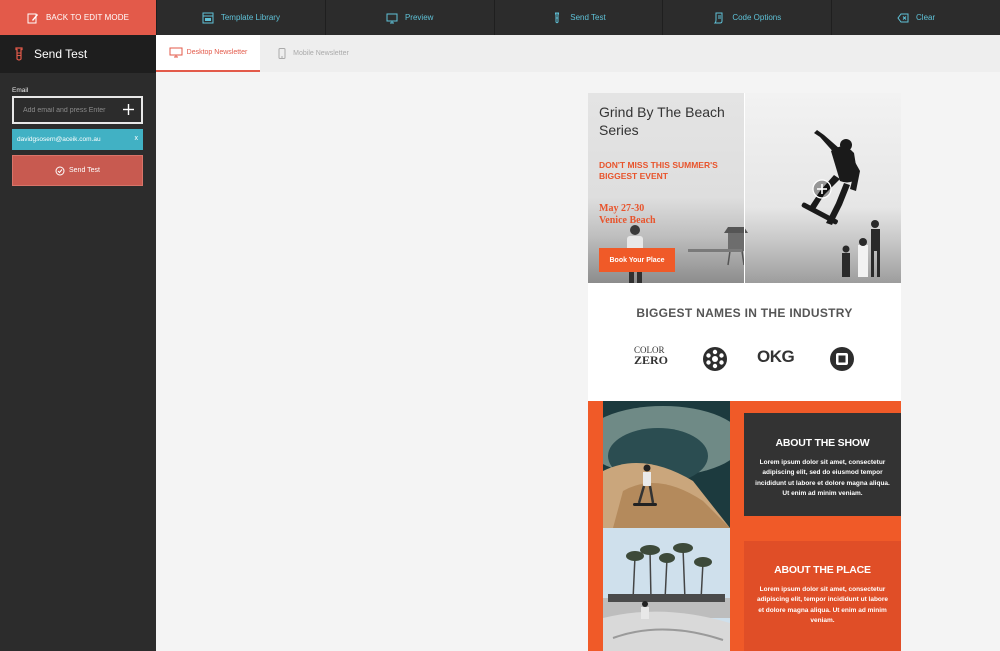 The width and height of the screenshot is (1000, 651). I want to click on hero-title: Grind By The Beach Series, so click(662, 121).